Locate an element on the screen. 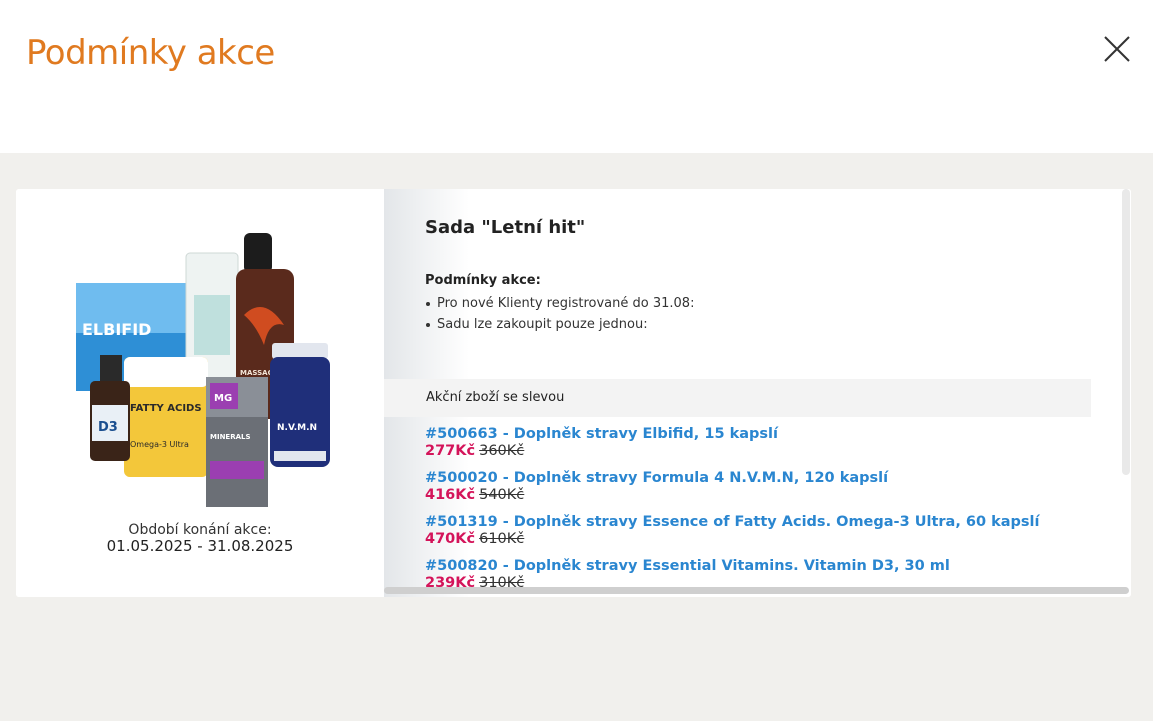  price-old: 360Kč is located at coordinates (502, 451).